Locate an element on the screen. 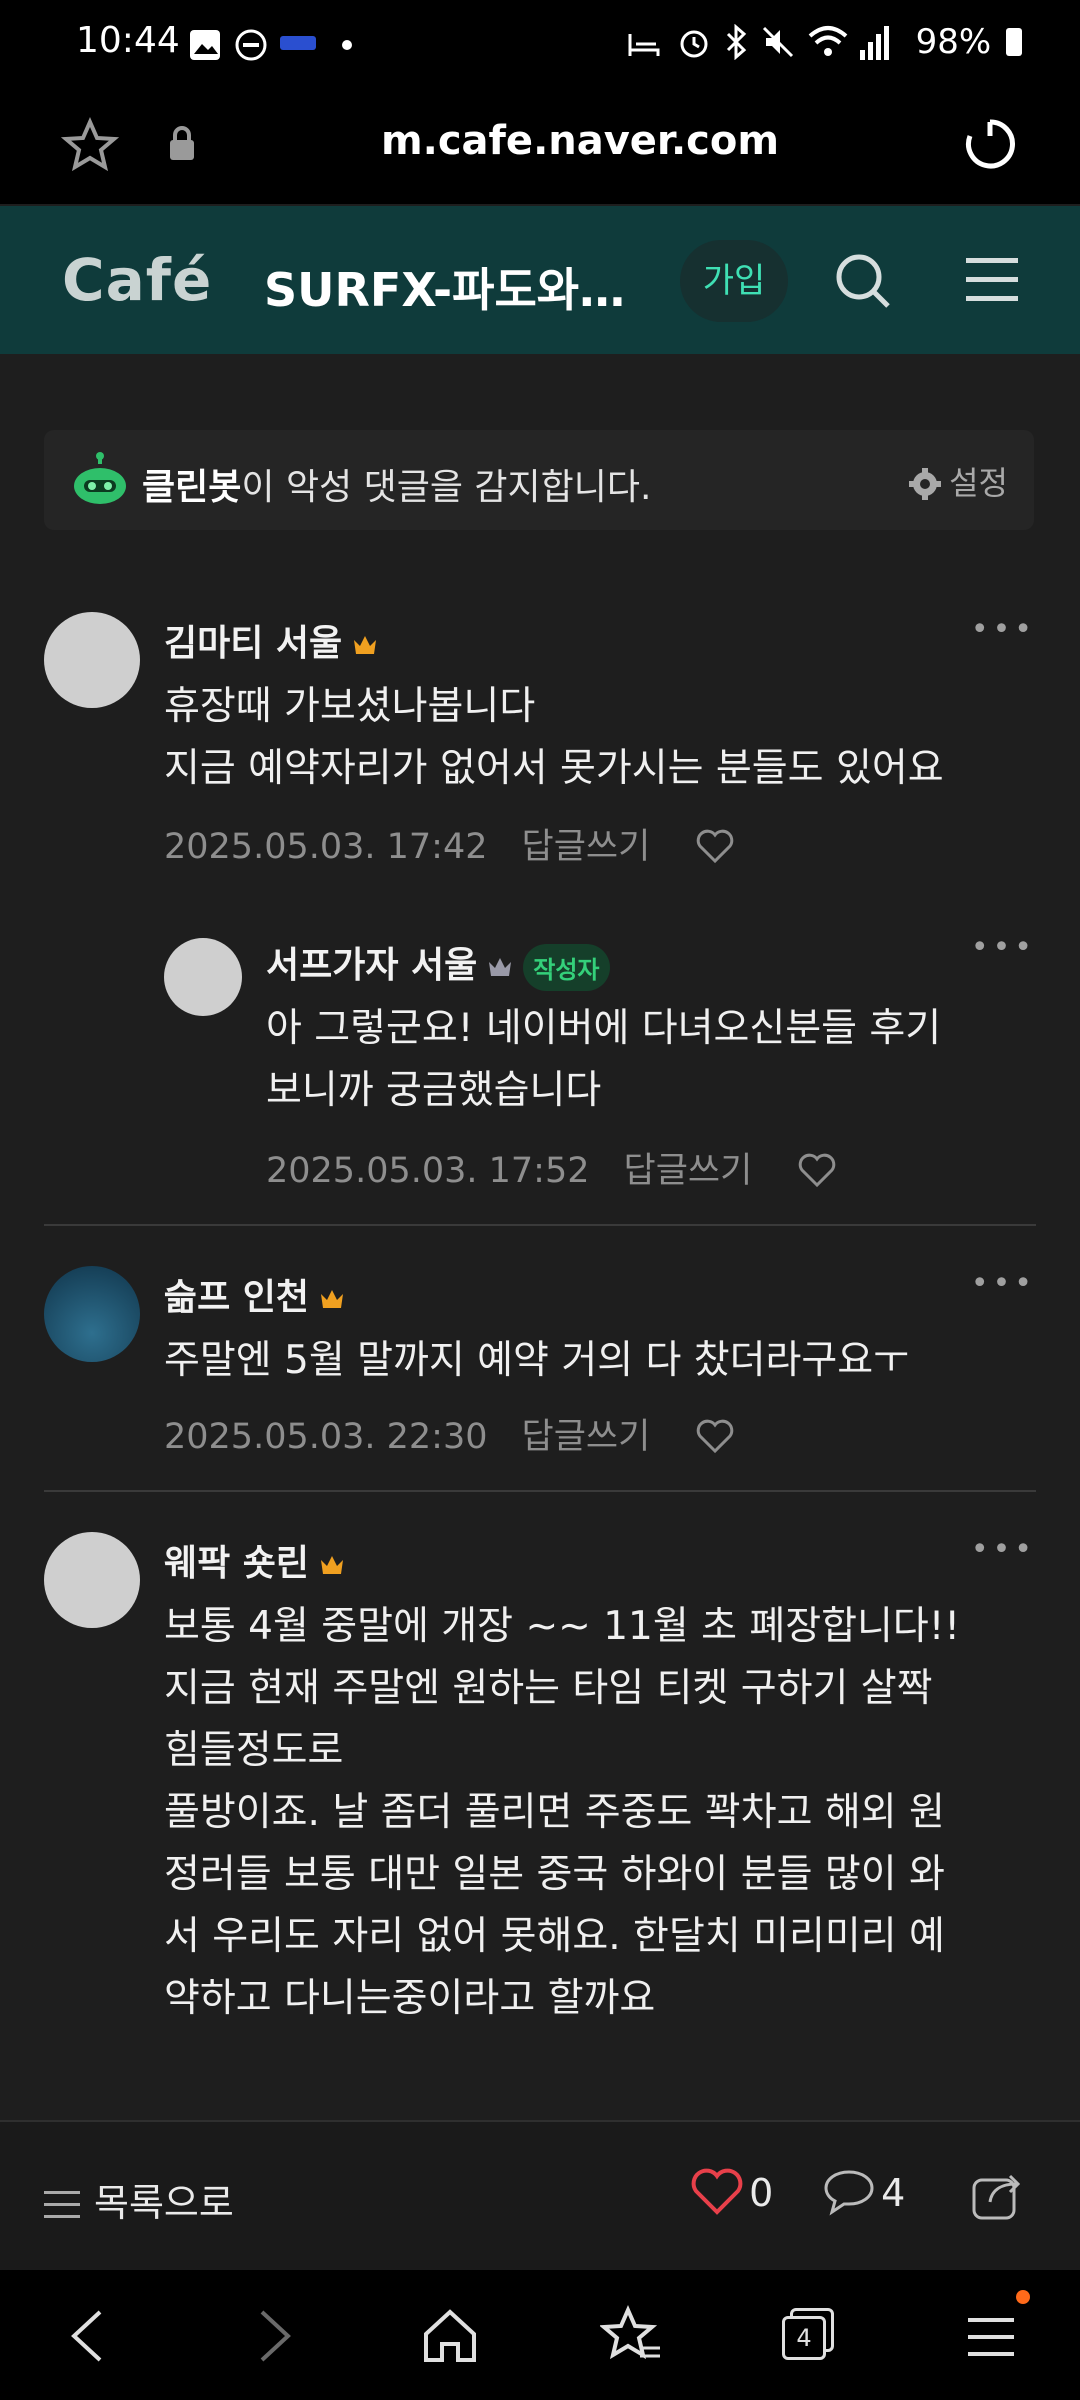 The height and width of the screenshot is (2400, 1080). cleanbot-notice: 클린봇이 악성 댓글을 감지합니다. 설정 is located at coordinates (539, 480).